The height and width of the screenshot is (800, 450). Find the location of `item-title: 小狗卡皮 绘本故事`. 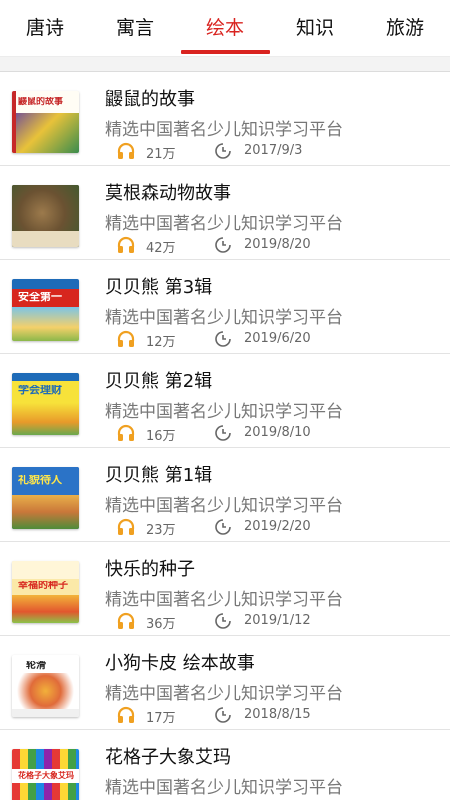

item-title: 小狗卡皮 绘本故事 is located at coordinates (180, 663).